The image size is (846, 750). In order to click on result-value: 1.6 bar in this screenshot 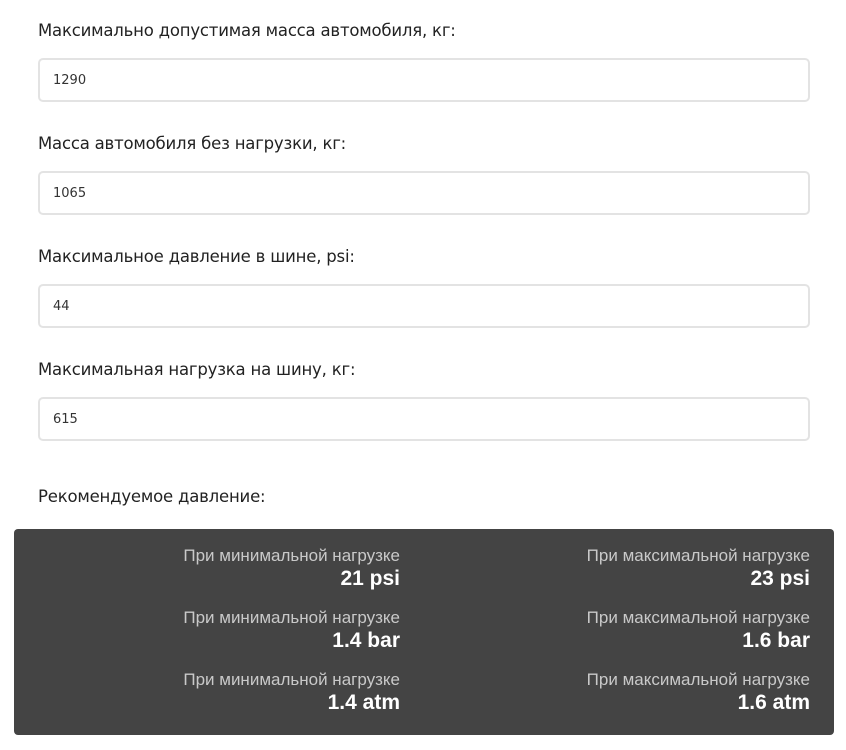, I will do `click(776, 640)`.